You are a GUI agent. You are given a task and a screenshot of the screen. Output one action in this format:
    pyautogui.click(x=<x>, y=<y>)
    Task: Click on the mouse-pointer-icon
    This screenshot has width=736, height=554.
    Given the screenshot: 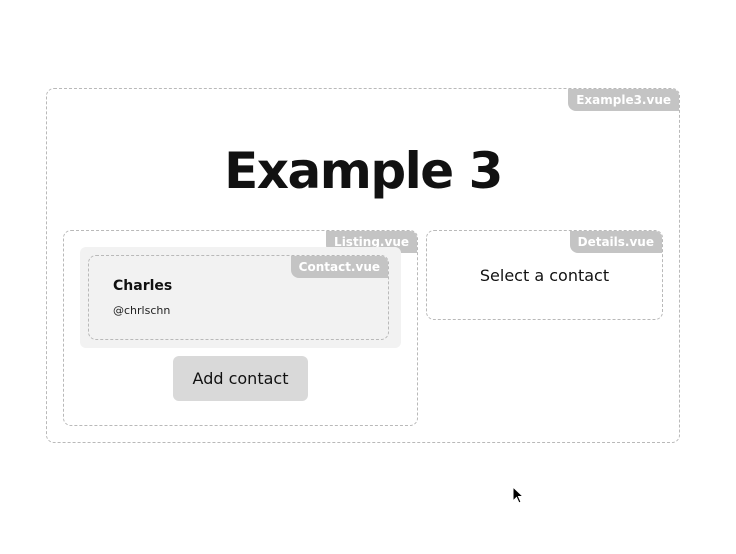 What is the action you would take?
    pyautogui.click(x=518, y=495)
    